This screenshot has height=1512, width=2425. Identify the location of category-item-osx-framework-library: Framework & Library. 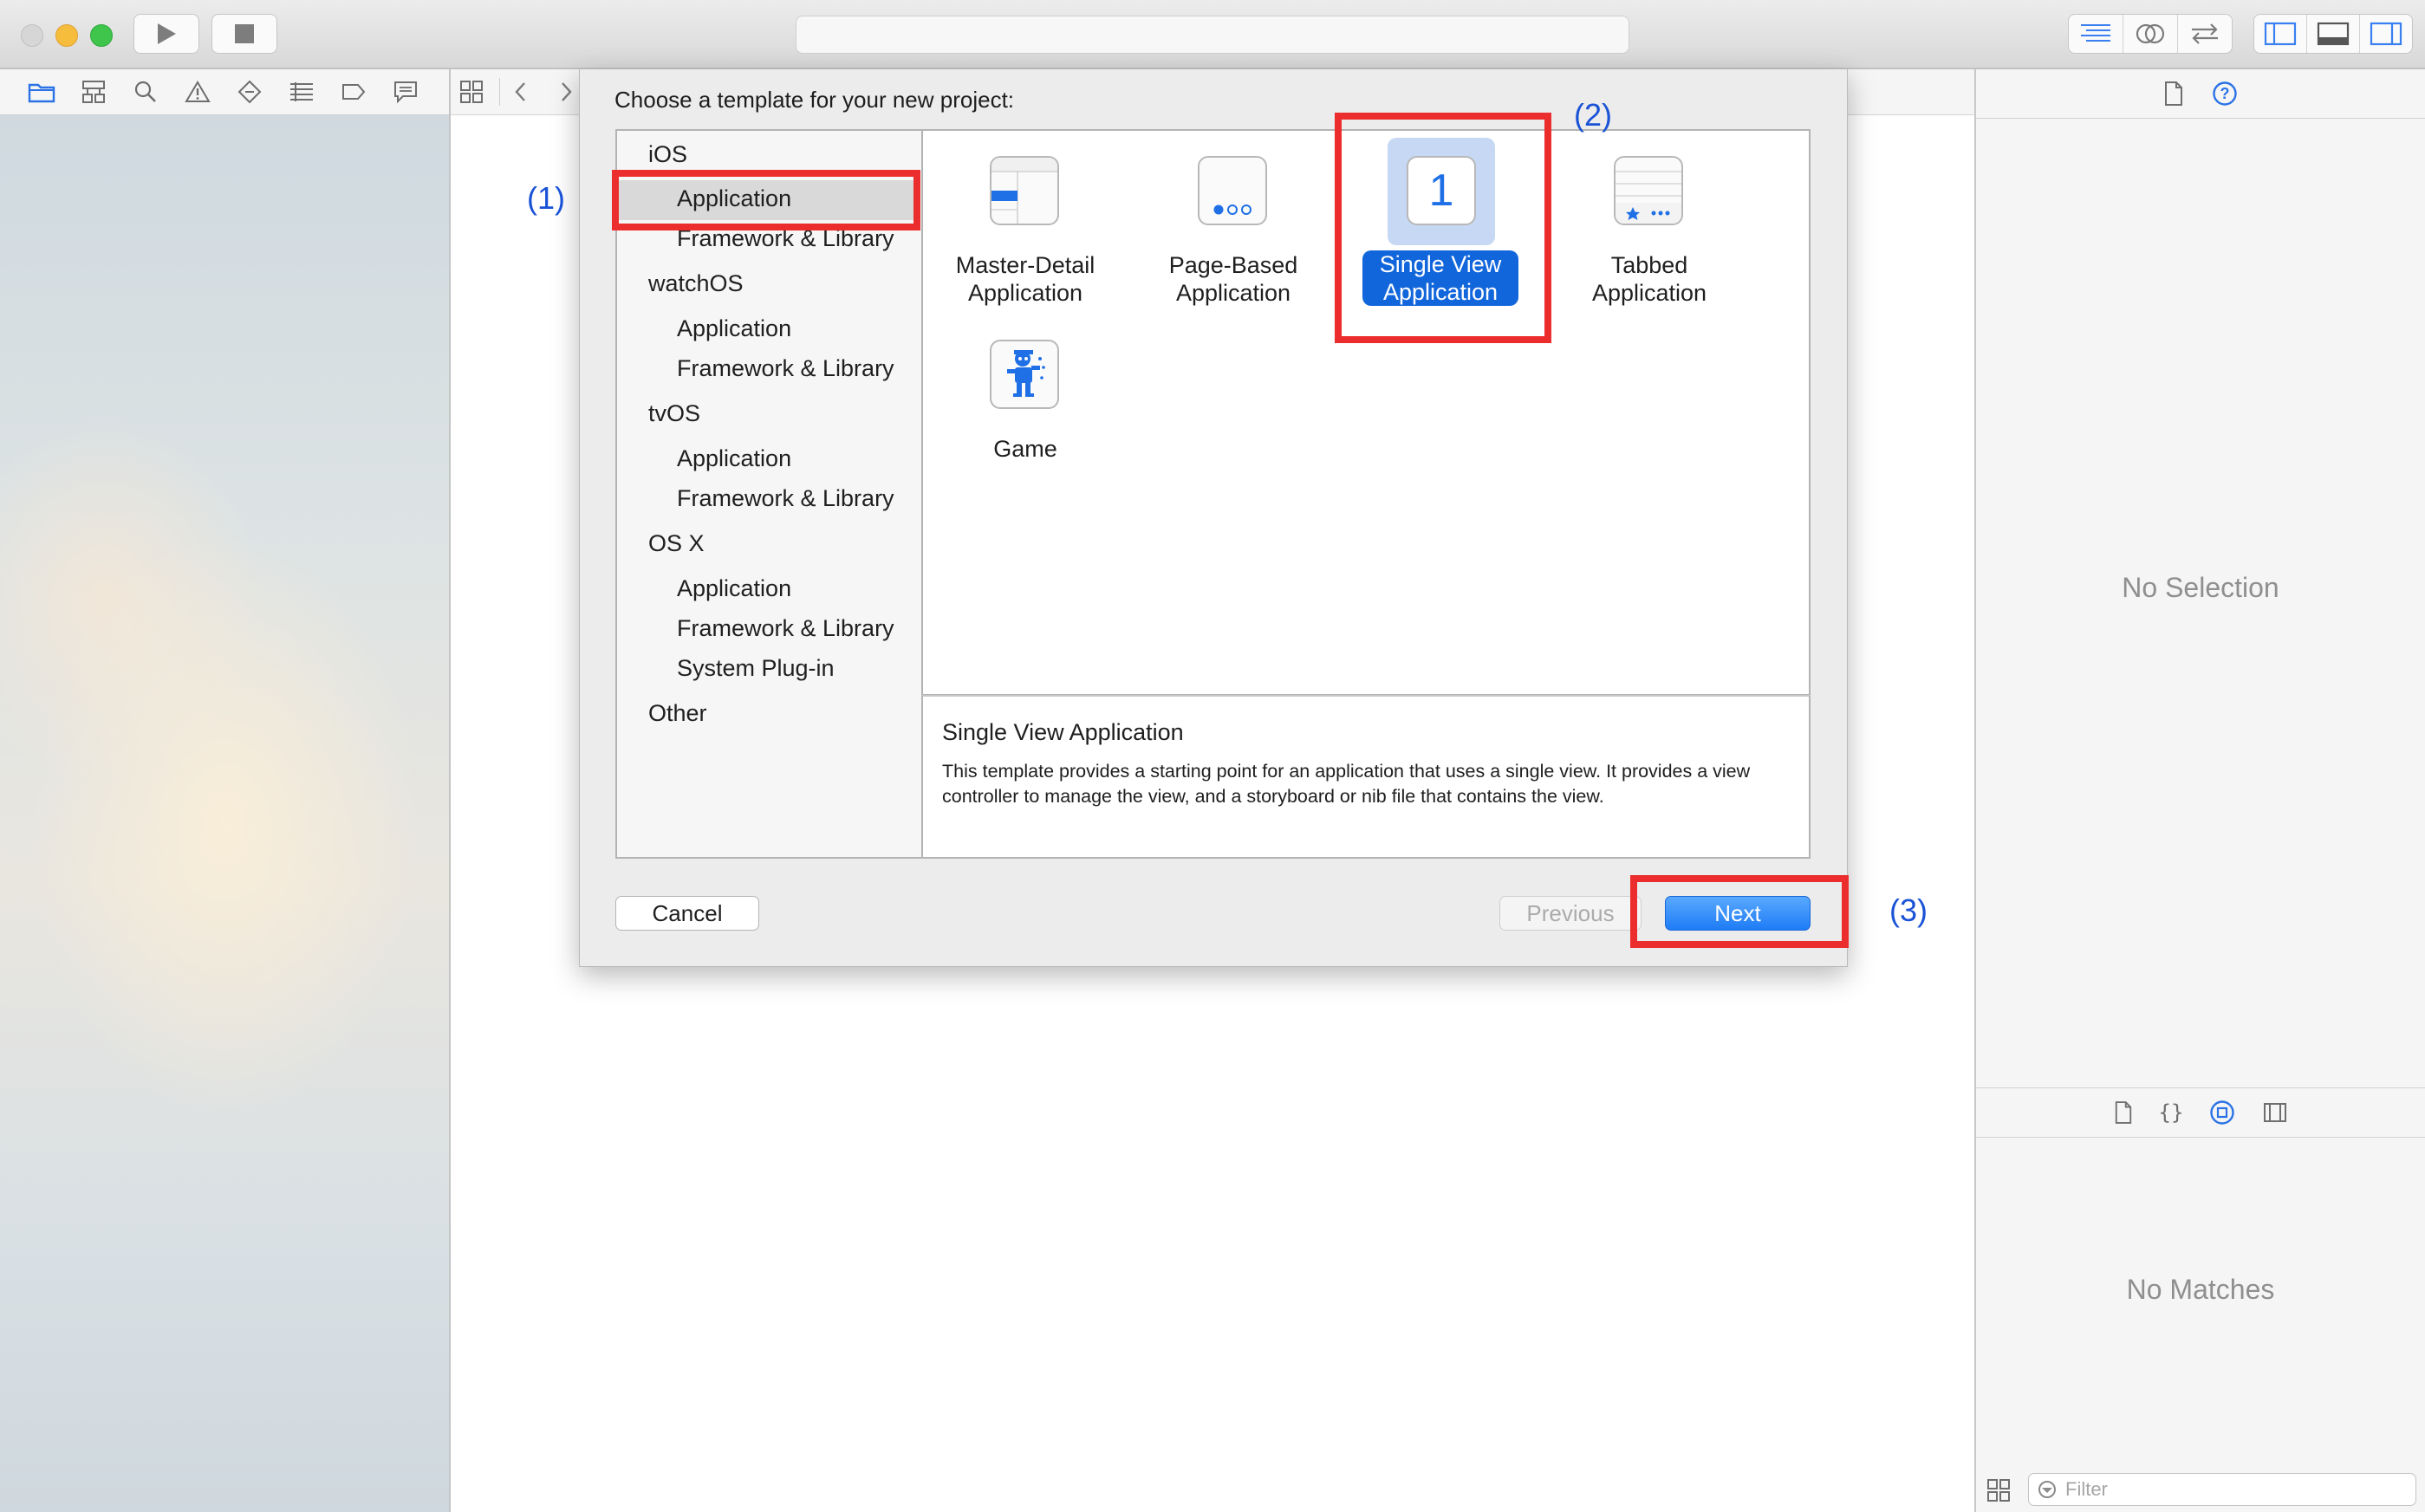
(785, 628).